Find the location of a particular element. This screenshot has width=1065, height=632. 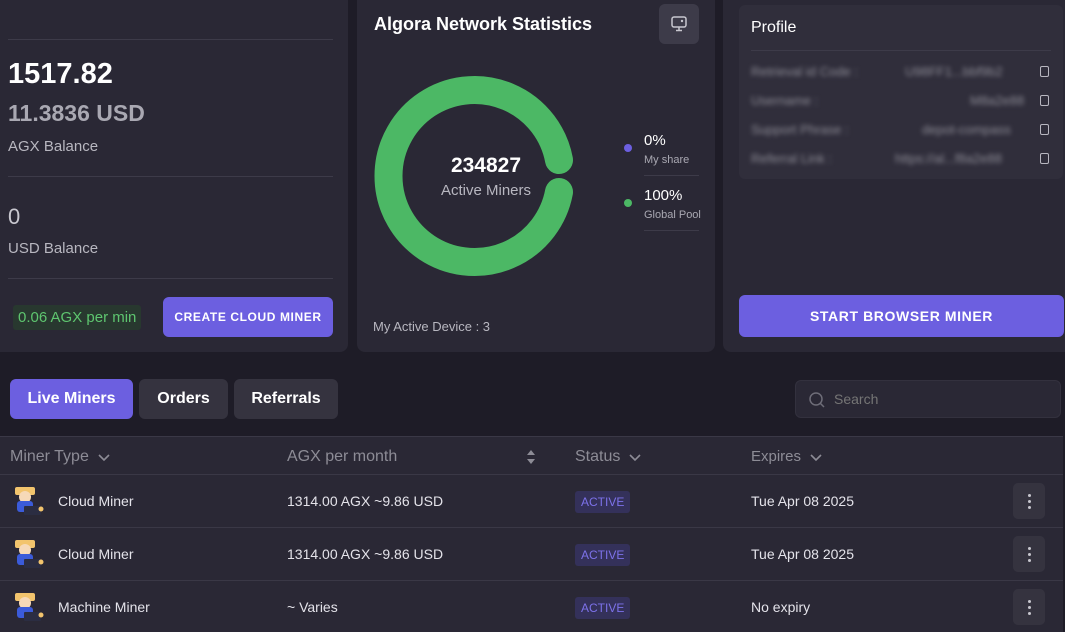

column-header-status: Status is located at coordinates (608, 457).